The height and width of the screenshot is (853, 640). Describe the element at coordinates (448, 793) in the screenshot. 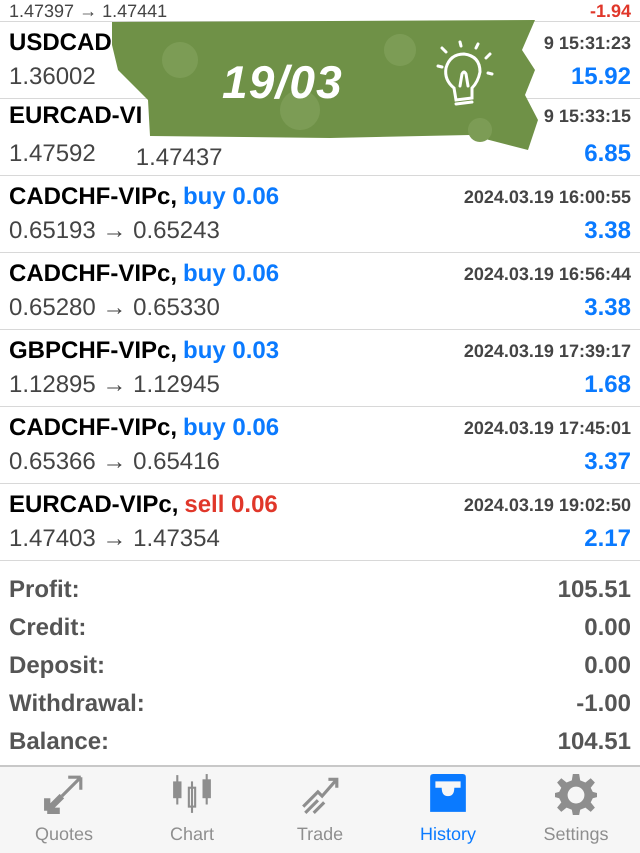

I see `tray-icon` at that location.